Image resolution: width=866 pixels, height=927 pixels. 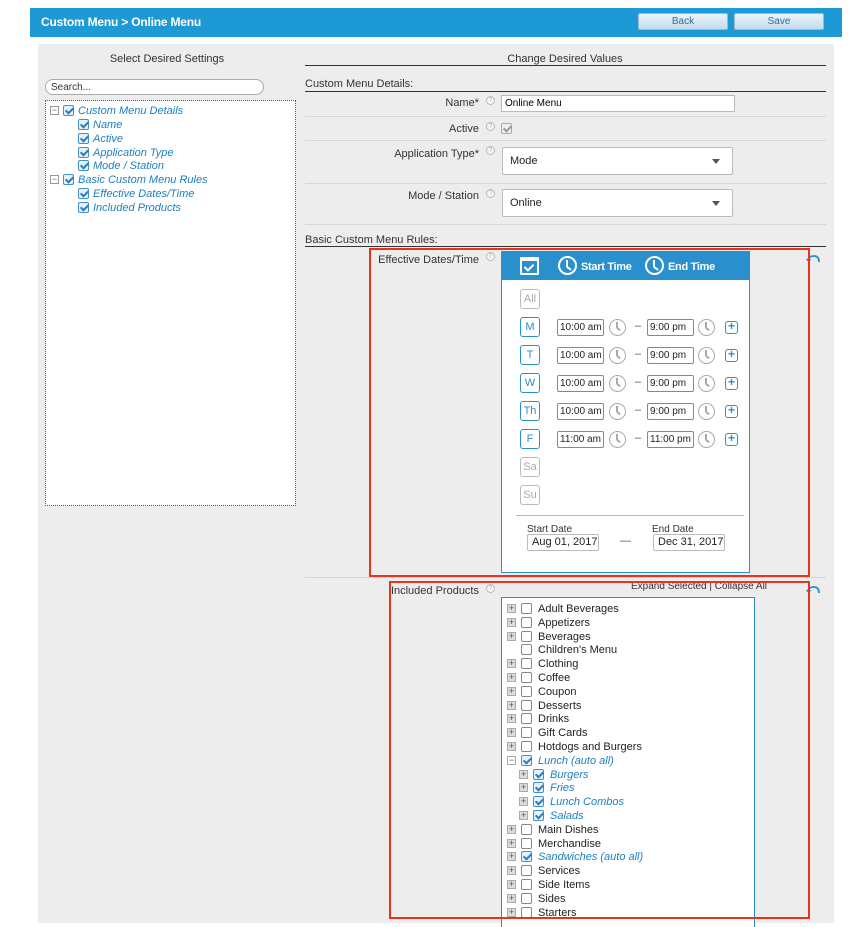 I want to click on name-label: Name*, so click(x=462, y=103).